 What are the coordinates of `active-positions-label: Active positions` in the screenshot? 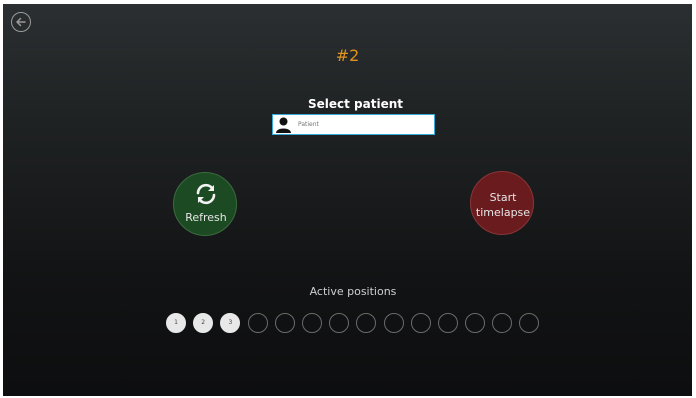 It's located at (353, 291).